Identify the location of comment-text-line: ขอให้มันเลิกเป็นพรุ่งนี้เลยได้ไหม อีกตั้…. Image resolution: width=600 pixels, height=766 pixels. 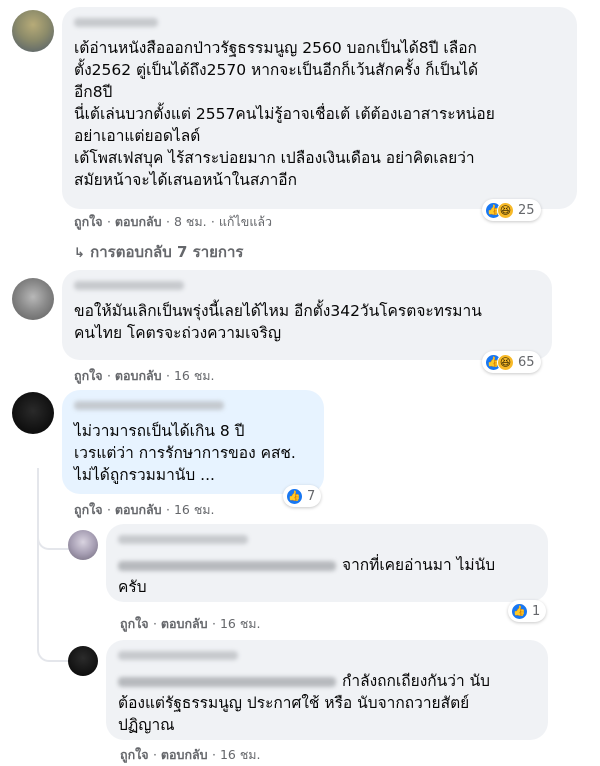
(278, 311).